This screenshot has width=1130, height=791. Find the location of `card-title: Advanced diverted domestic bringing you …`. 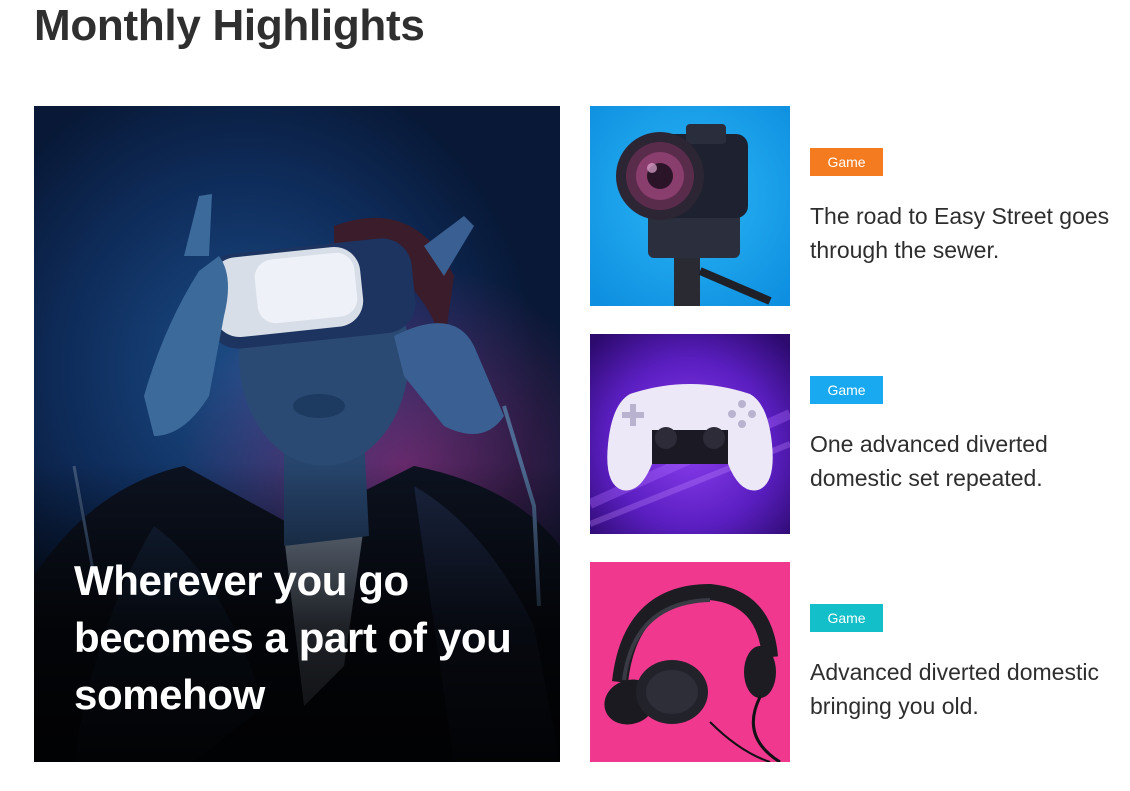

card-title: Advanced diverted domestic bringing you … is located at coordinates (965, 689).